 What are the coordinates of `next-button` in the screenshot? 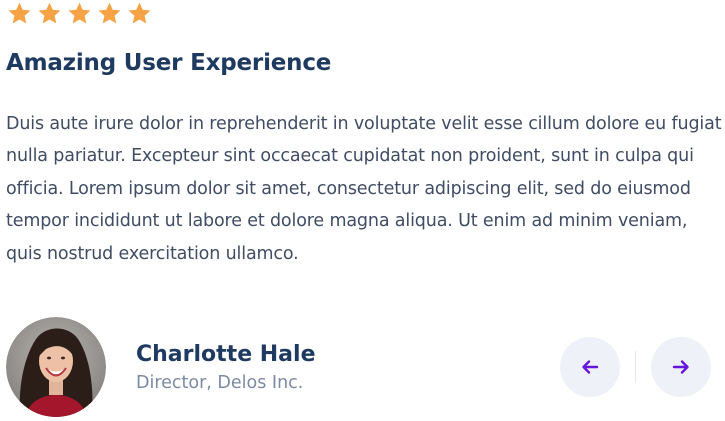 It's located at (681, 367).